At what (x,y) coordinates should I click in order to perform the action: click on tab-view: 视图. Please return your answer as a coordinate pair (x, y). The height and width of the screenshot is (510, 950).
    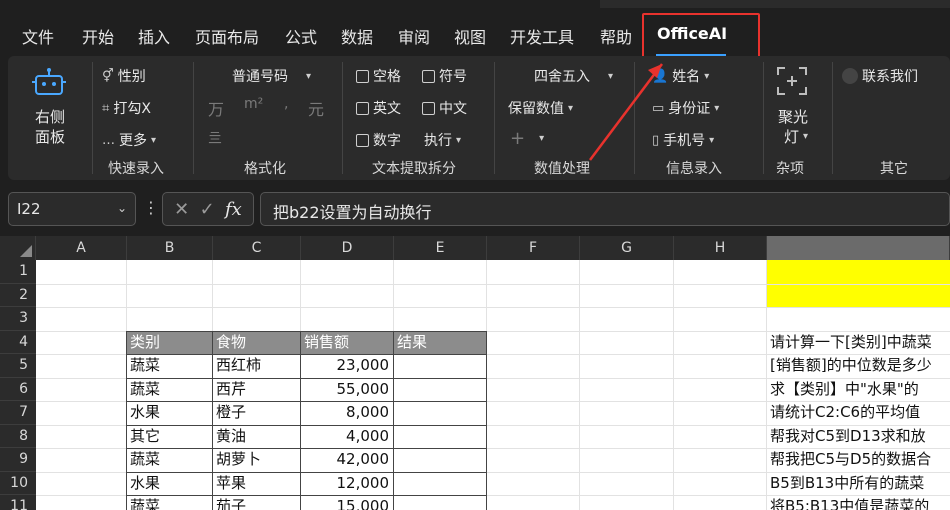
    Looking at the image, I should click on (470, 36).